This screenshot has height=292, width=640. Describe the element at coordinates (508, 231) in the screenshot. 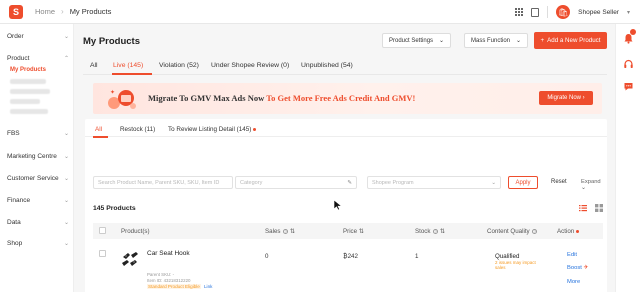

I see `header-quality-label: Content Quality` at that location.